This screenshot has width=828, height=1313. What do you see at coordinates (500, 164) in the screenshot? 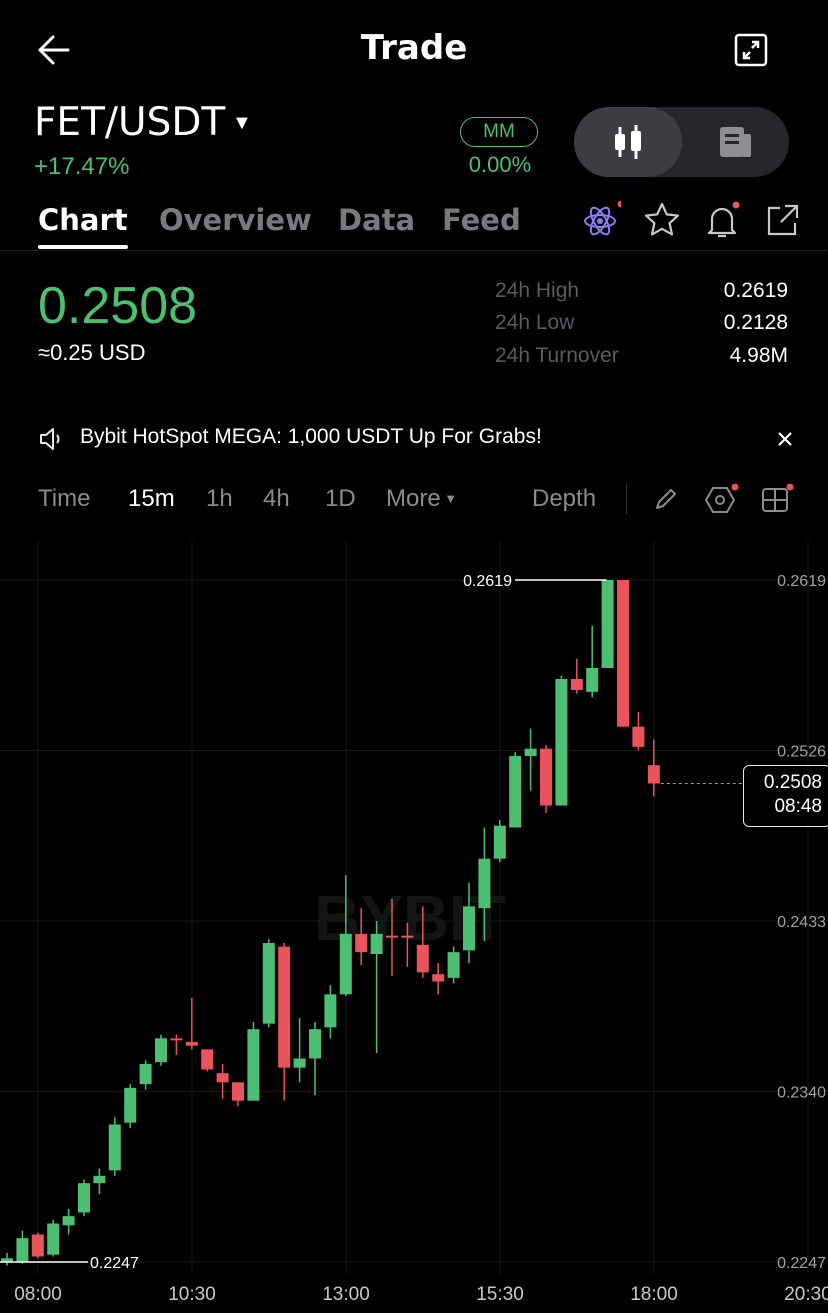
I see `mm-value: 0.00%` at bounding box center [500, 164].